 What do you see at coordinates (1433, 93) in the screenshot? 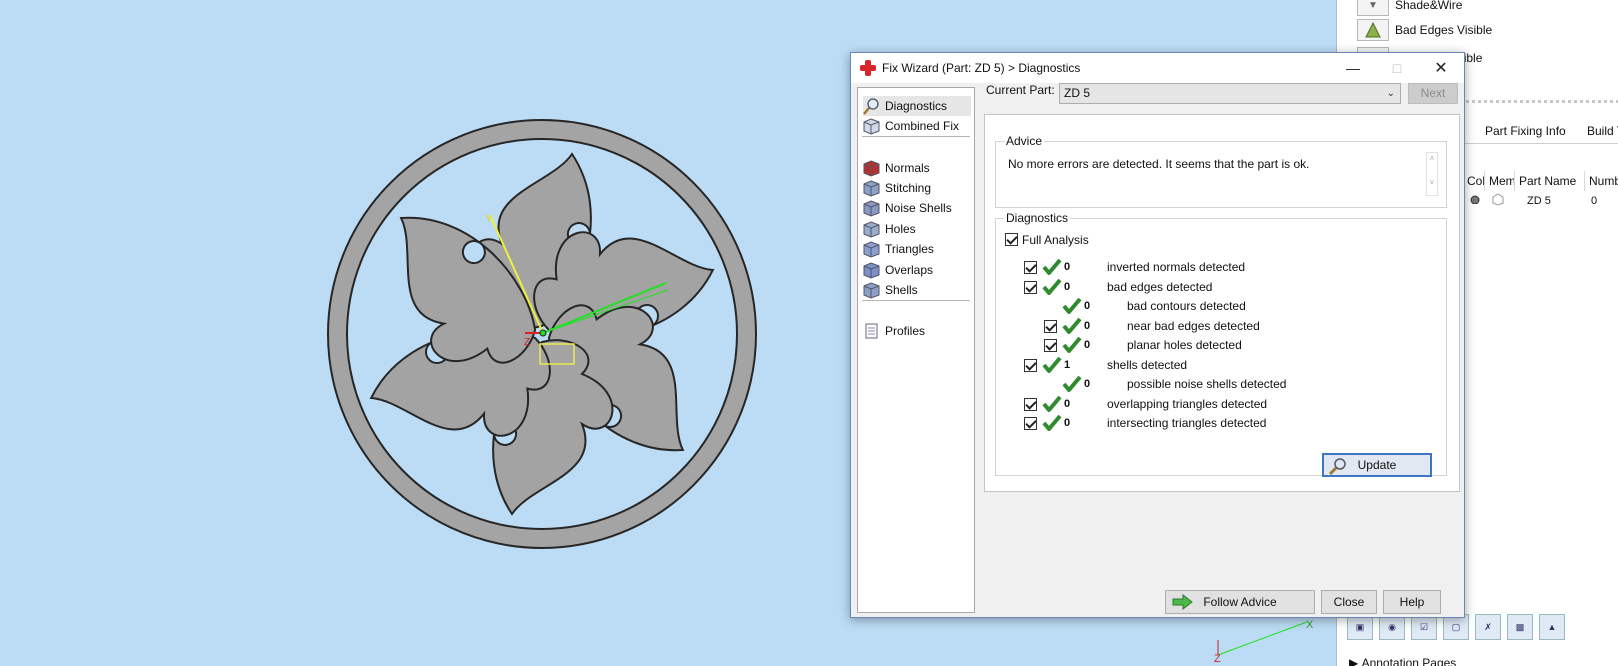
I see `next-button: Next` at bounding box center [1433, 93].